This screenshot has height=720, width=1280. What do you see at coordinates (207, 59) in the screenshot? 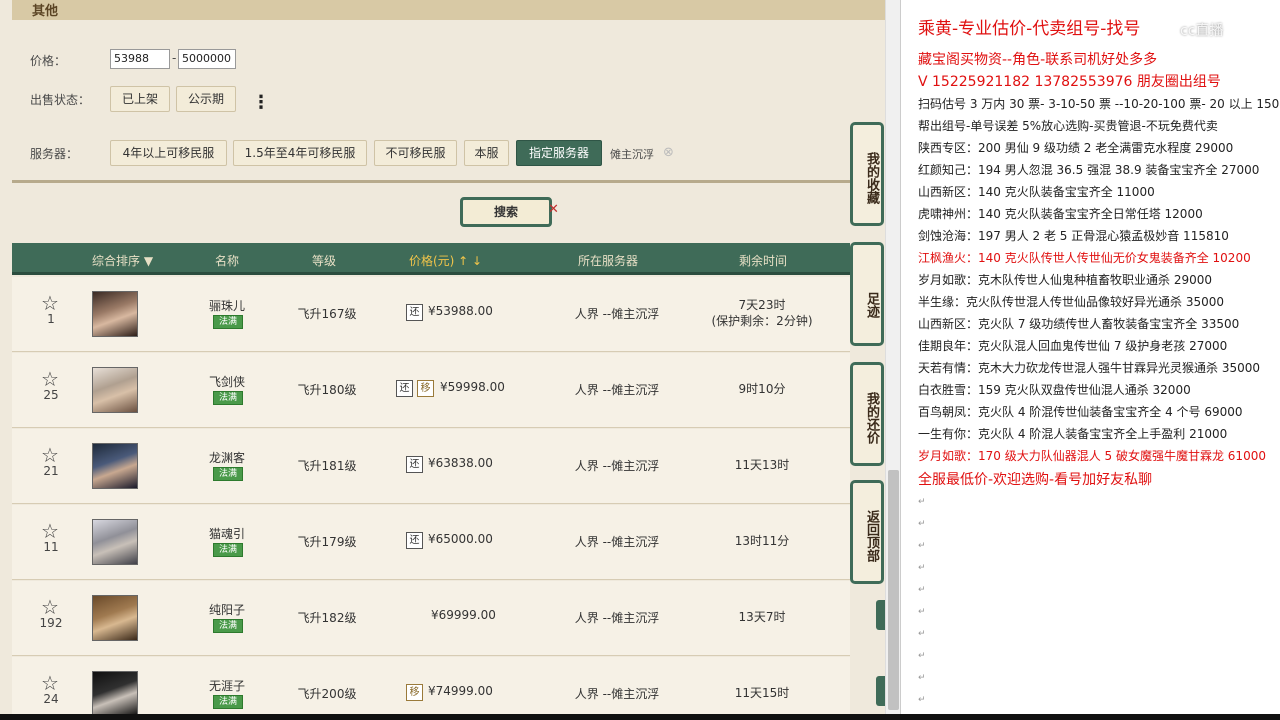
I see `price-max-input: 5000000` at bounding box center [207, 59].